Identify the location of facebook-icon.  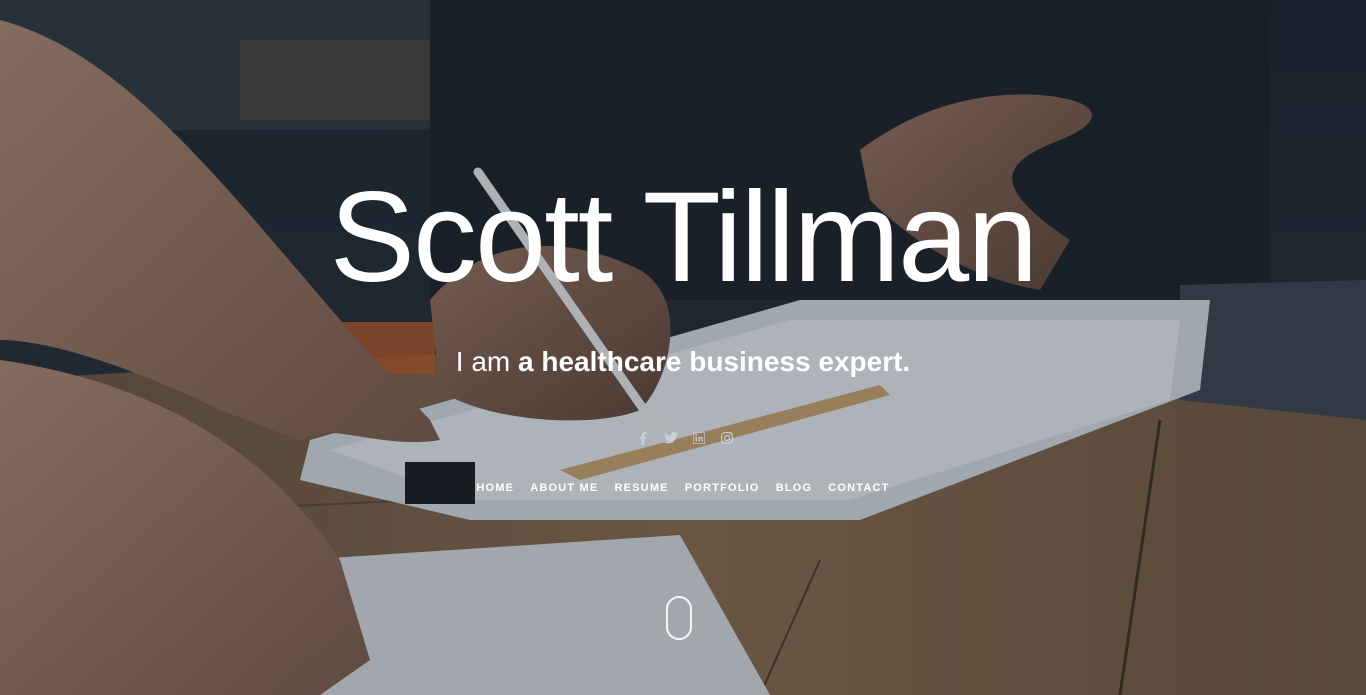
(643, 438).